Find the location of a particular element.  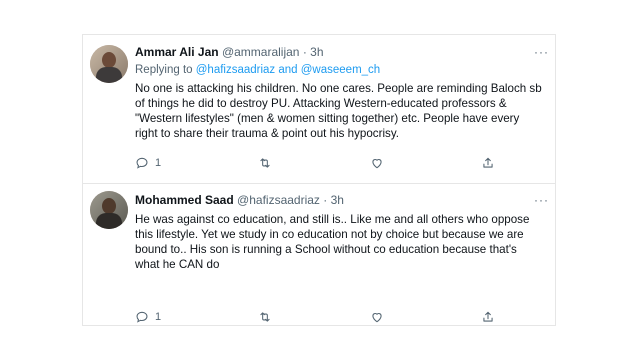

replying-to-users: @hafizsaadriaz and @waseeem_ch is located at coordinates (288, 70).